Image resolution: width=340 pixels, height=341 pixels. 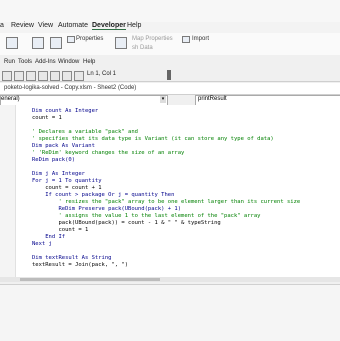 I want to click on menu-item-automate: Automate, so click(x=73, y=25).